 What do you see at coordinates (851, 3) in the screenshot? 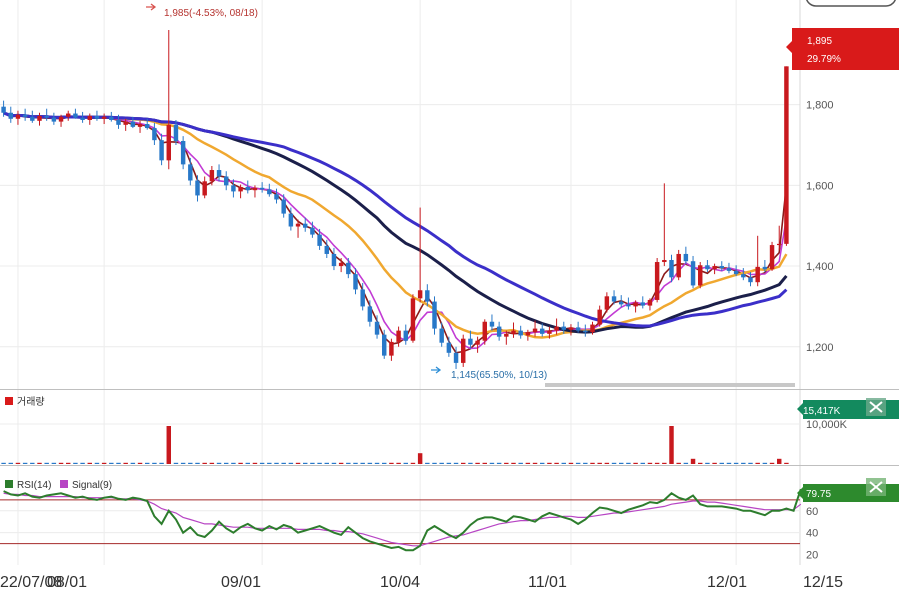
I see `period-selector-button` at bounding box center [851, 3].